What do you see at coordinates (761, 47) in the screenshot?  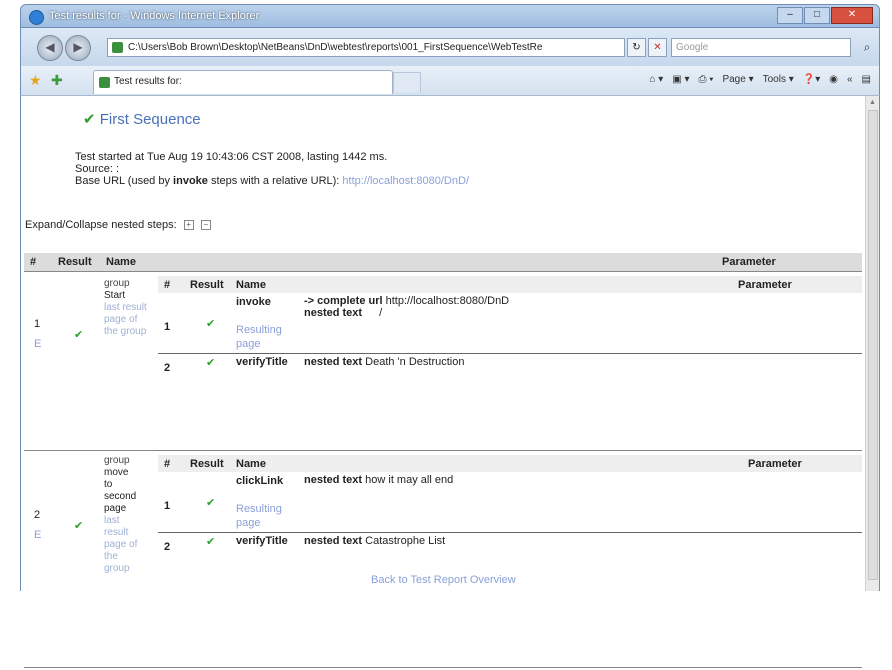 I see `search-input: Google` at bounding box center [761, 47].